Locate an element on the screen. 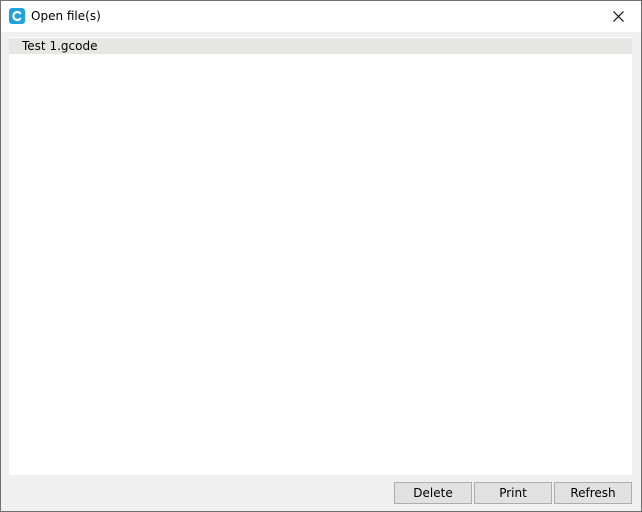  file-list-item: Test 1.gcode is located at coordinates (320, 46).